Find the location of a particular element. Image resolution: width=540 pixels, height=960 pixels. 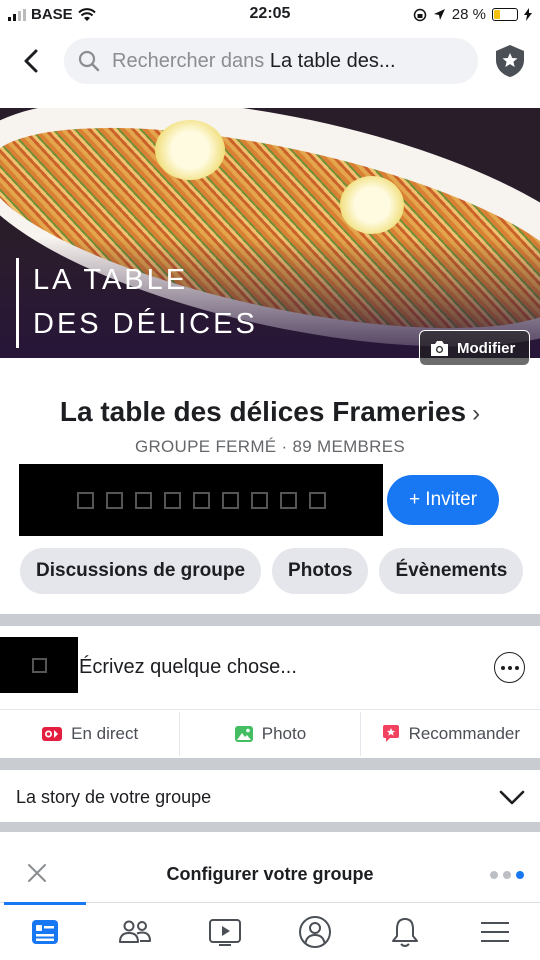

camera-icon is located at coordinates (439, 348).